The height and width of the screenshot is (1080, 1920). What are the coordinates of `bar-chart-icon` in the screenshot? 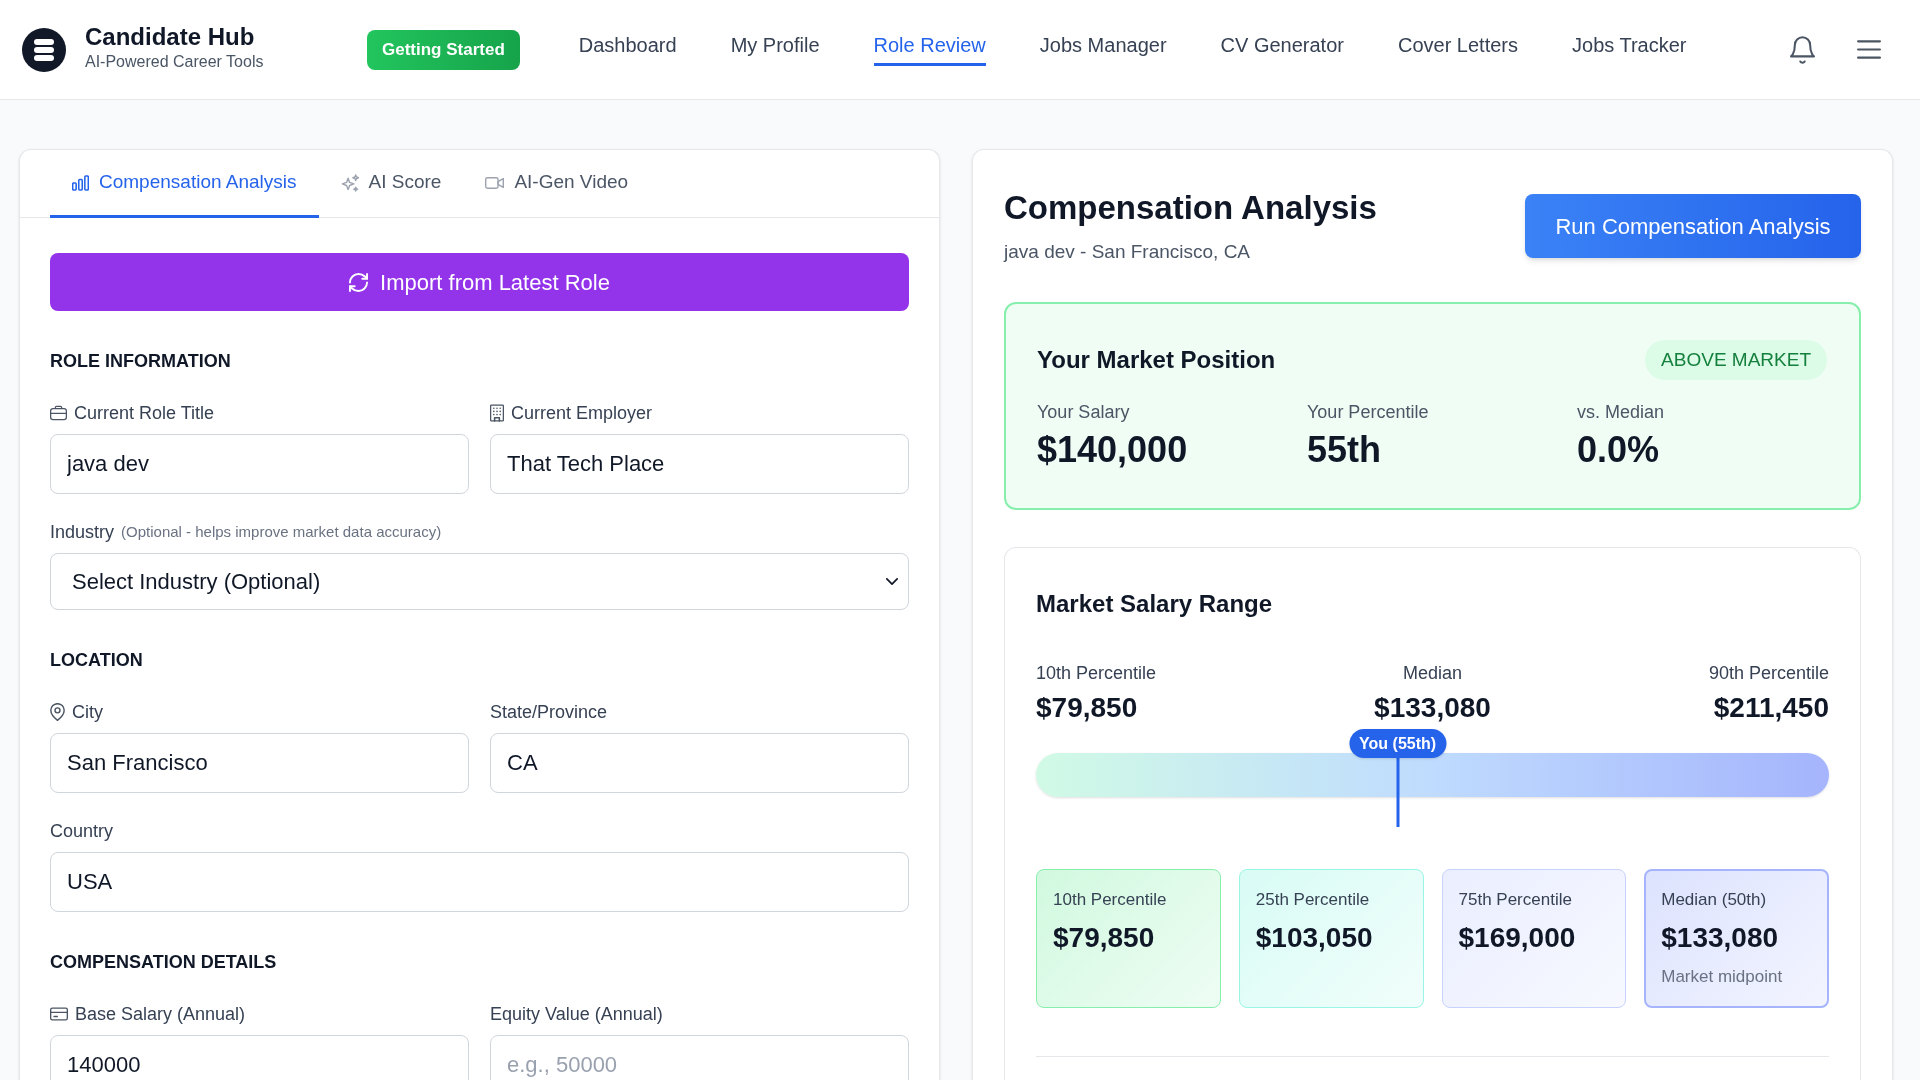 It's located at (80, 182).